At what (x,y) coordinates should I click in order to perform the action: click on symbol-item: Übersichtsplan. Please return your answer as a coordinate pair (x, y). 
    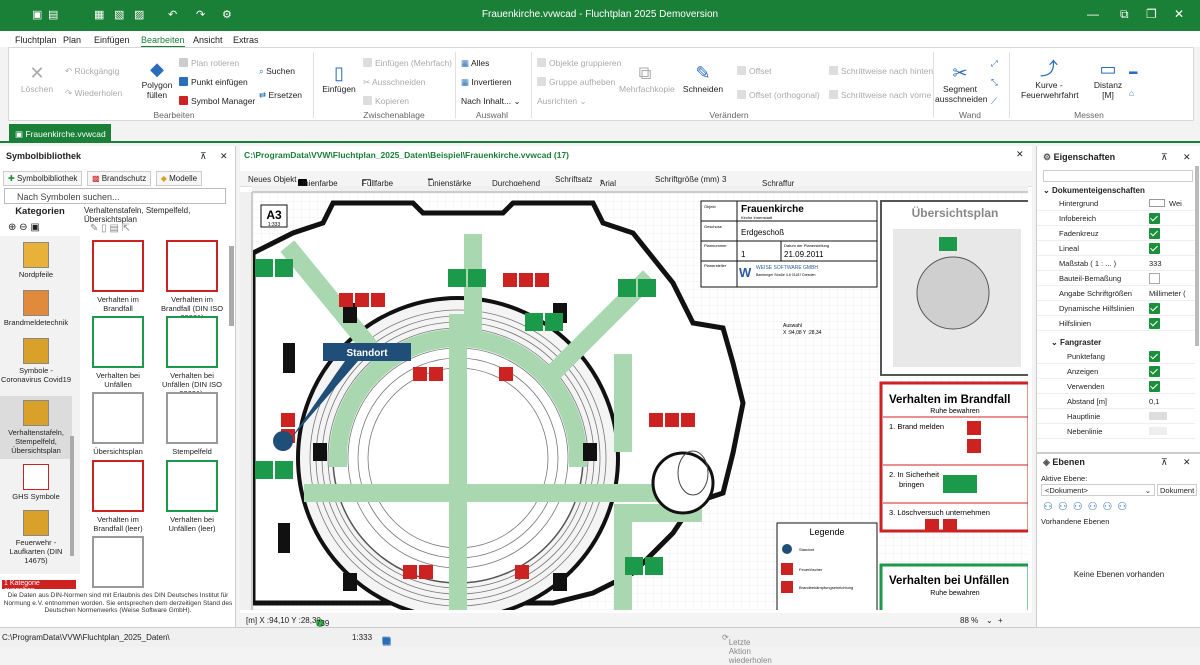
    Looking at the image, I should click on (118, 424).